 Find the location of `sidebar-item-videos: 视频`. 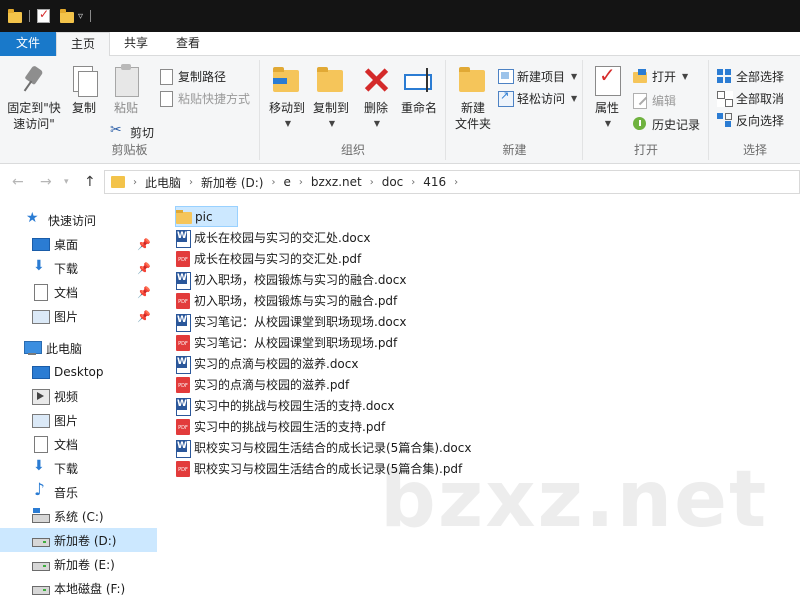

sidebar-item-videos: 视频 is located at coordinates (78, 396).